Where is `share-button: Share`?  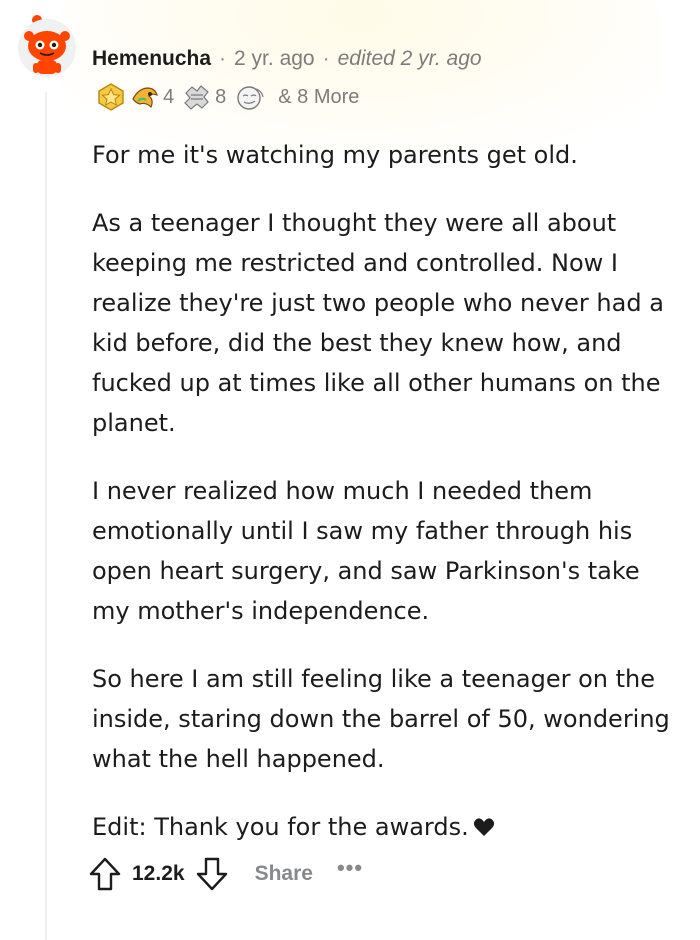
share-button: Share is located at coordinates (284, 874).